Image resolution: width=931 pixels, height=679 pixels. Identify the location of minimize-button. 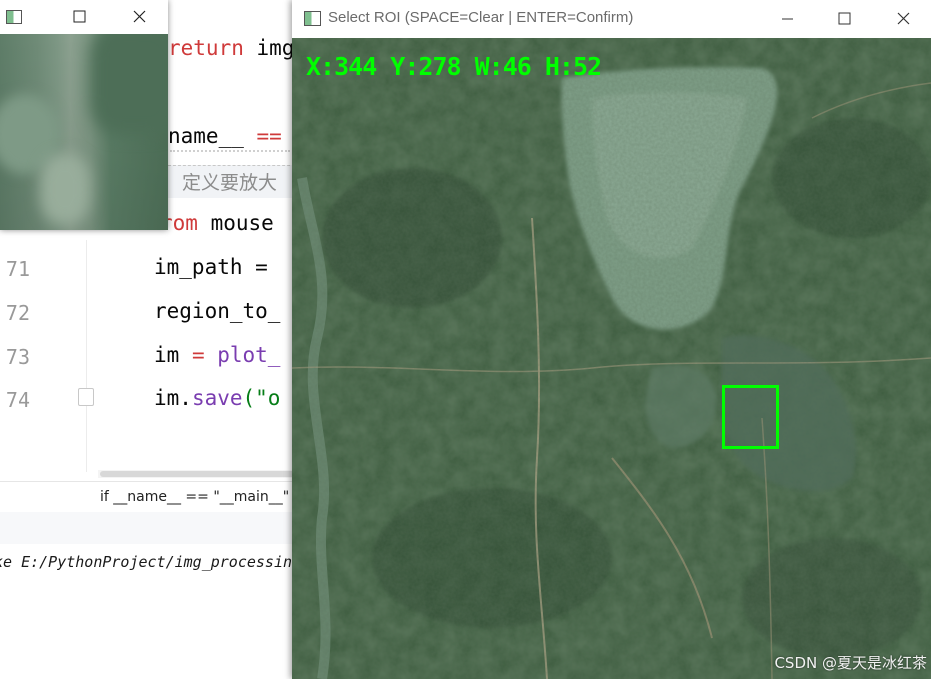
(787, 19).